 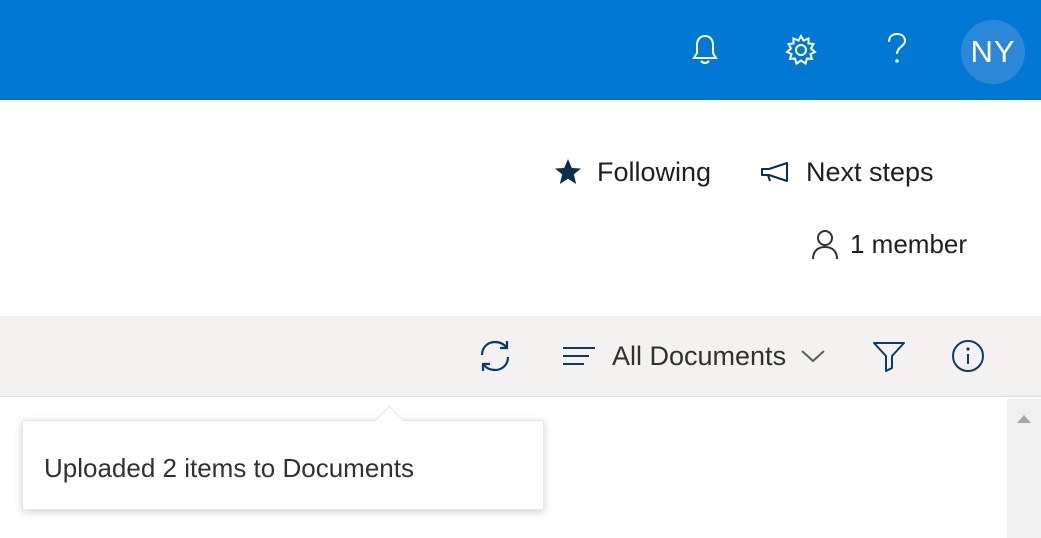 I want to click on settings-button, so click(x=801, y=50).